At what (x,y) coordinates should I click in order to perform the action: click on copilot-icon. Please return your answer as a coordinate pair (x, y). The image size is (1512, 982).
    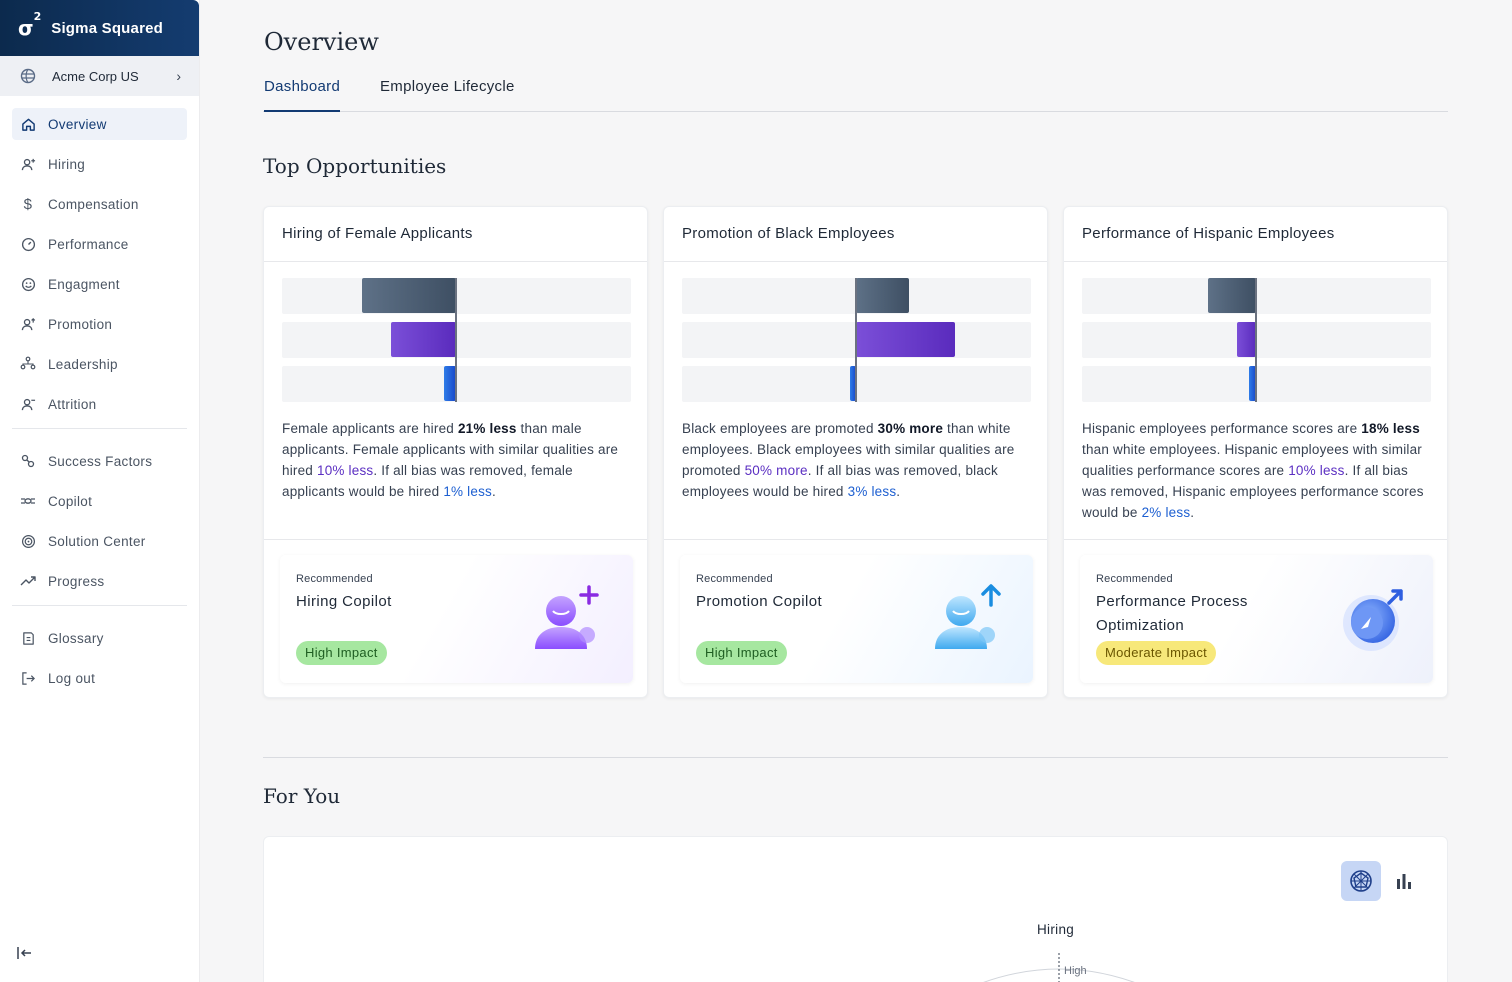
    Looking at the image, I should click on (28, 501).